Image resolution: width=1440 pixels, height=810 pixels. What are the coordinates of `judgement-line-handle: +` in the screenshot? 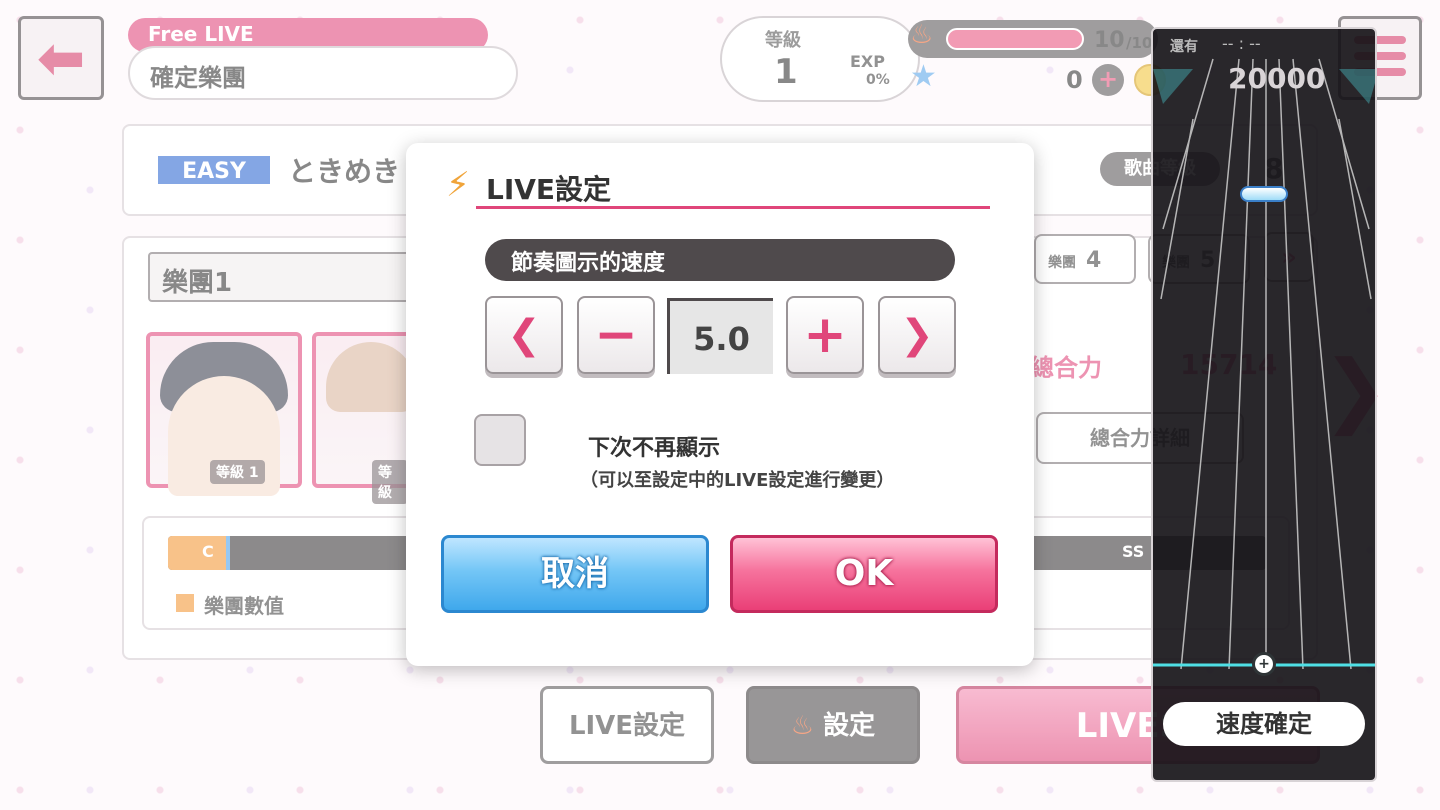 It's located at (1264, 664).